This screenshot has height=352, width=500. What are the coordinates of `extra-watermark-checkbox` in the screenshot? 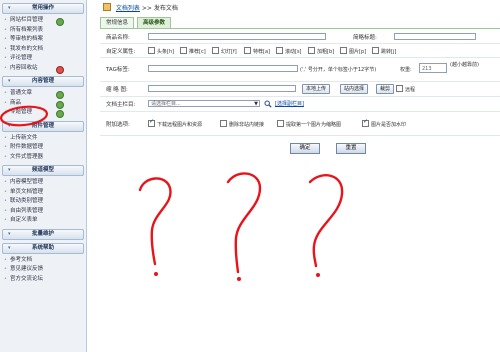 It's located at (365, 122).